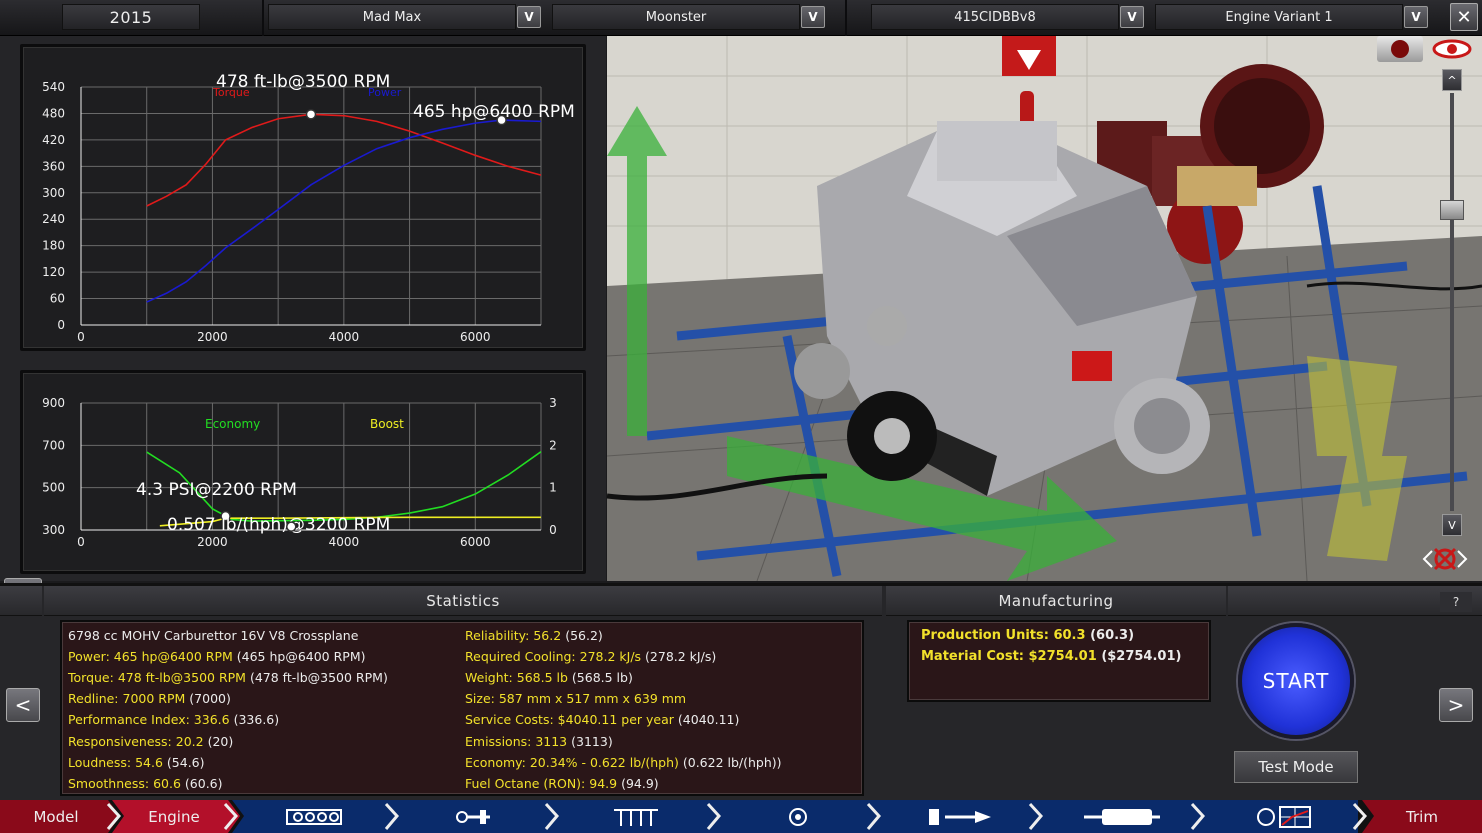 The image size is (1482, 833). I want to click on help-icon: ?, so click(1456, 602).